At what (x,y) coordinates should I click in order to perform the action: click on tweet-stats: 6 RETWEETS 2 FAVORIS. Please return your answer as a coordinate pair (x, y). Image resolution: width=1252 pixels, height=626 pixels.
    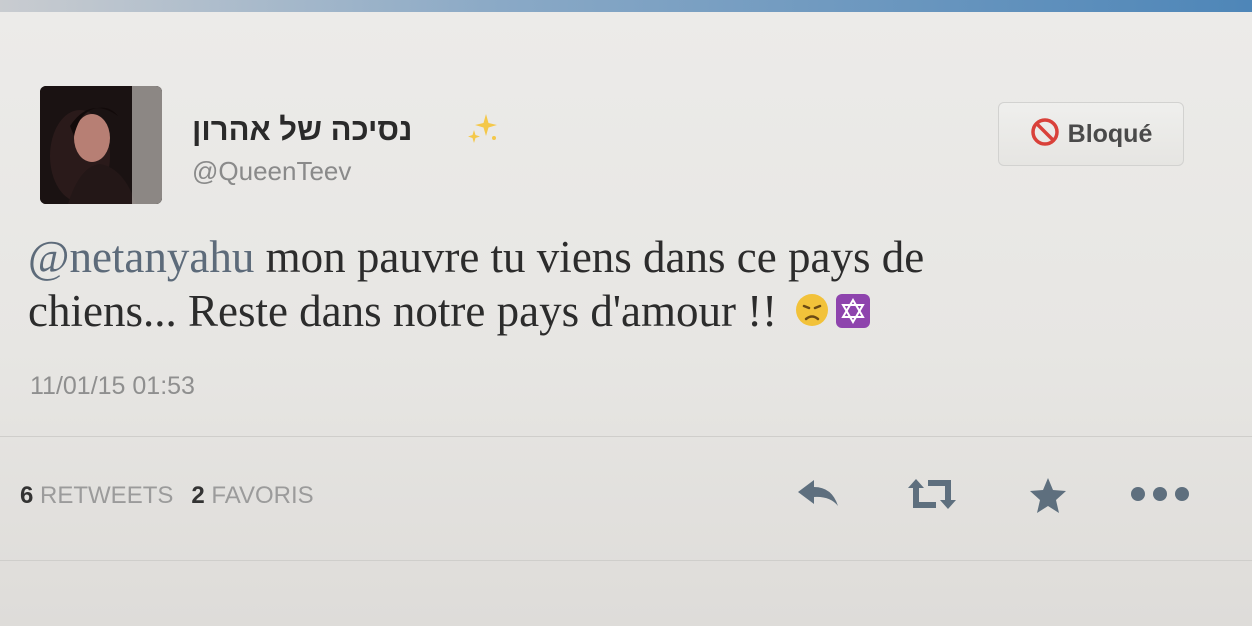
    Looking at the image, I should click on (167, 496).